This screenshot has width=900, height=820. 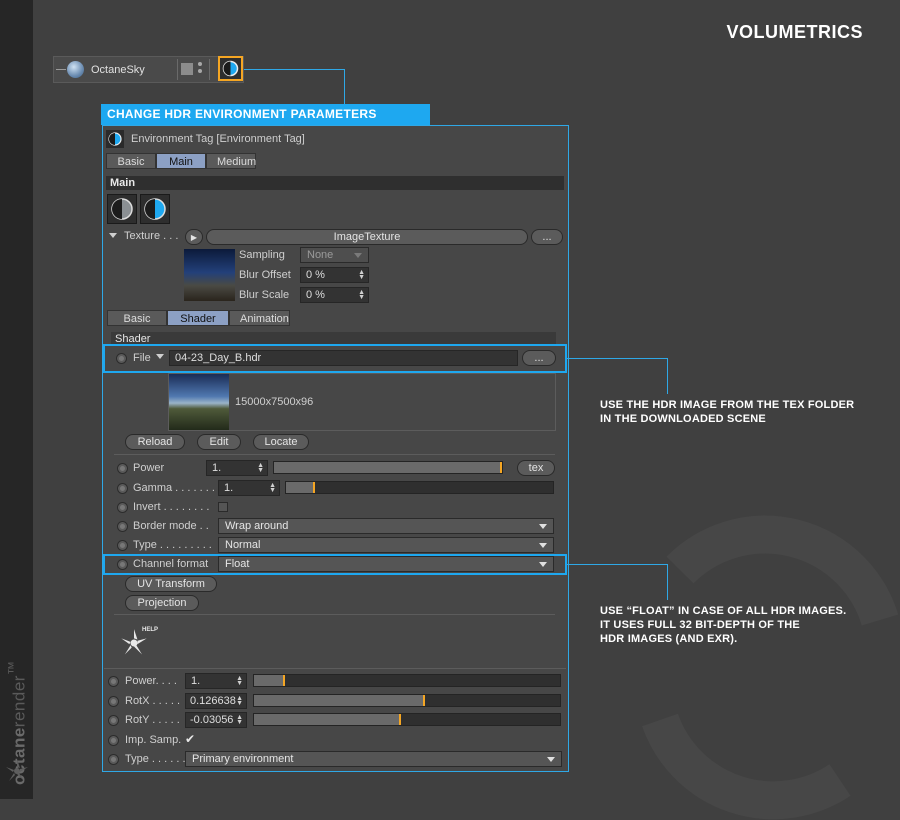 I want to click on type-value: Normal, so click(x=243, y=545).